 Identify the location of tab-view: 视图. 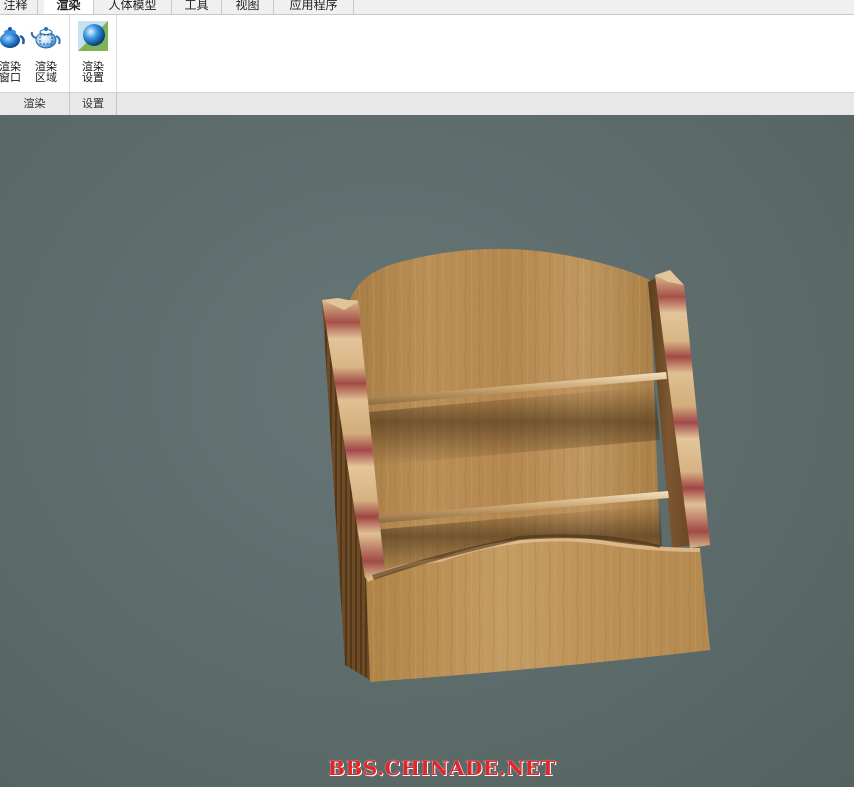
(248, 7).